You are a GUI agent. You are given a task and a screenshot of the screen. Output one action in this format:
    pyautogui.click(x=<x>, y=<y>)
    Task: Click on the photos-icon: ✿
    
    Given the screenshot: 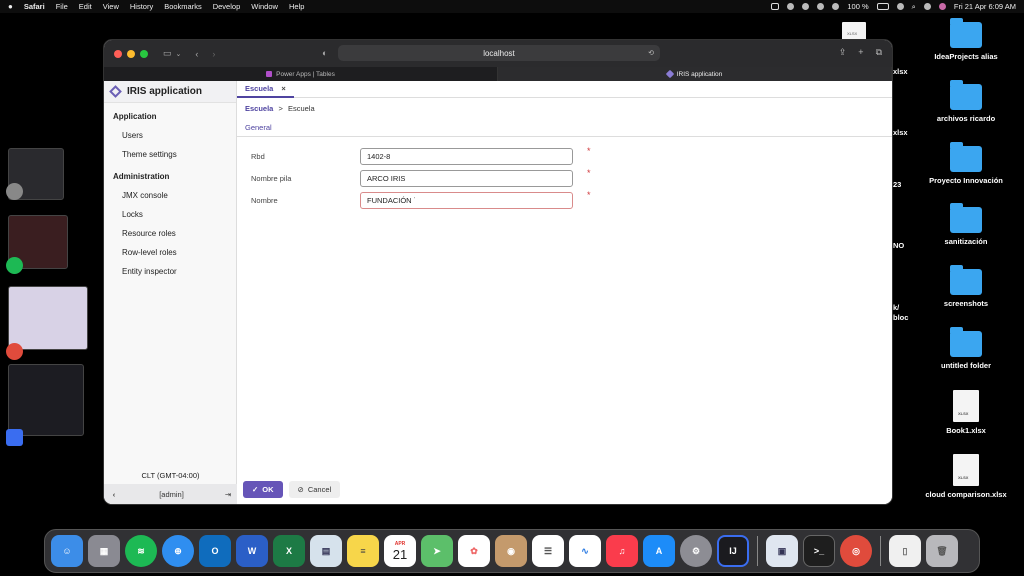 What is the action you would take?
    pyautogui.click(x=474, y=551)
    